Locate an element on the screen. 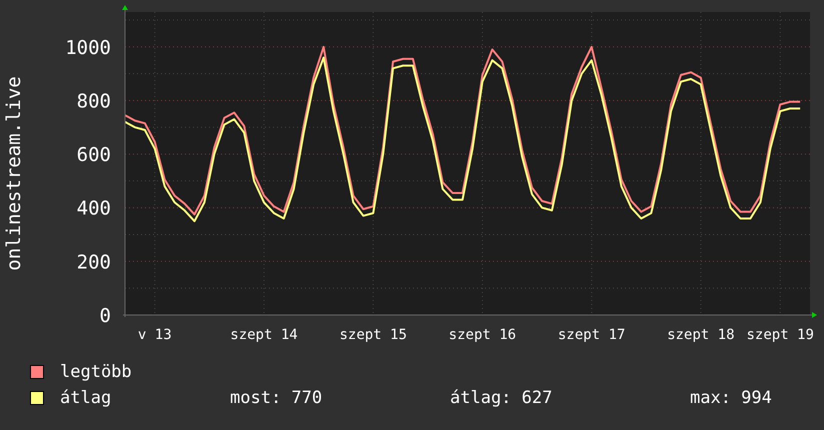  stat-value: max: 994 is located at coordinates (731, 398).